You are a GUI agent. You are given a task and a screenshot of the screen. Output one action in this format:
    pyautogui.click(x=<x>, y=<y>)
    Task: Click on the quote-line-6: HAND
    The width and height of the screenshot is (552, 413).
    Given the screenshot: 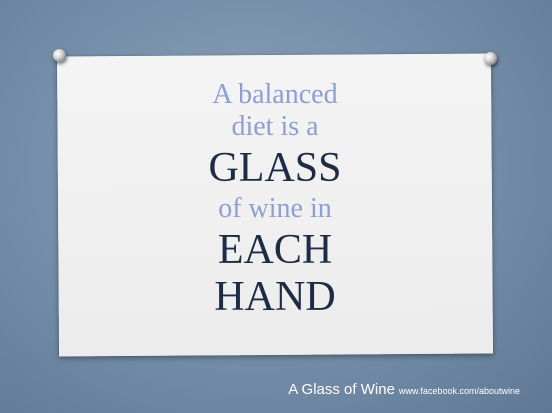 What is the action you would take?
    pyautogui.click(x=275, y=297)
    